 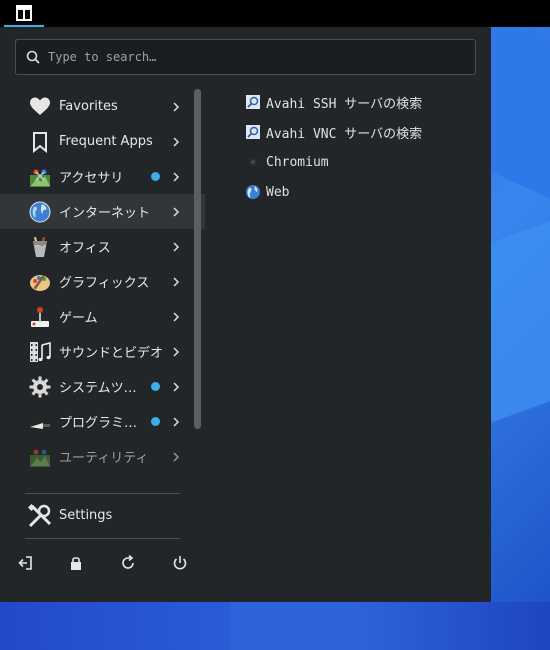 I want to click on app-avahi-vnc: Avahi VNC サーバの検索, so click(x=360, y=132).